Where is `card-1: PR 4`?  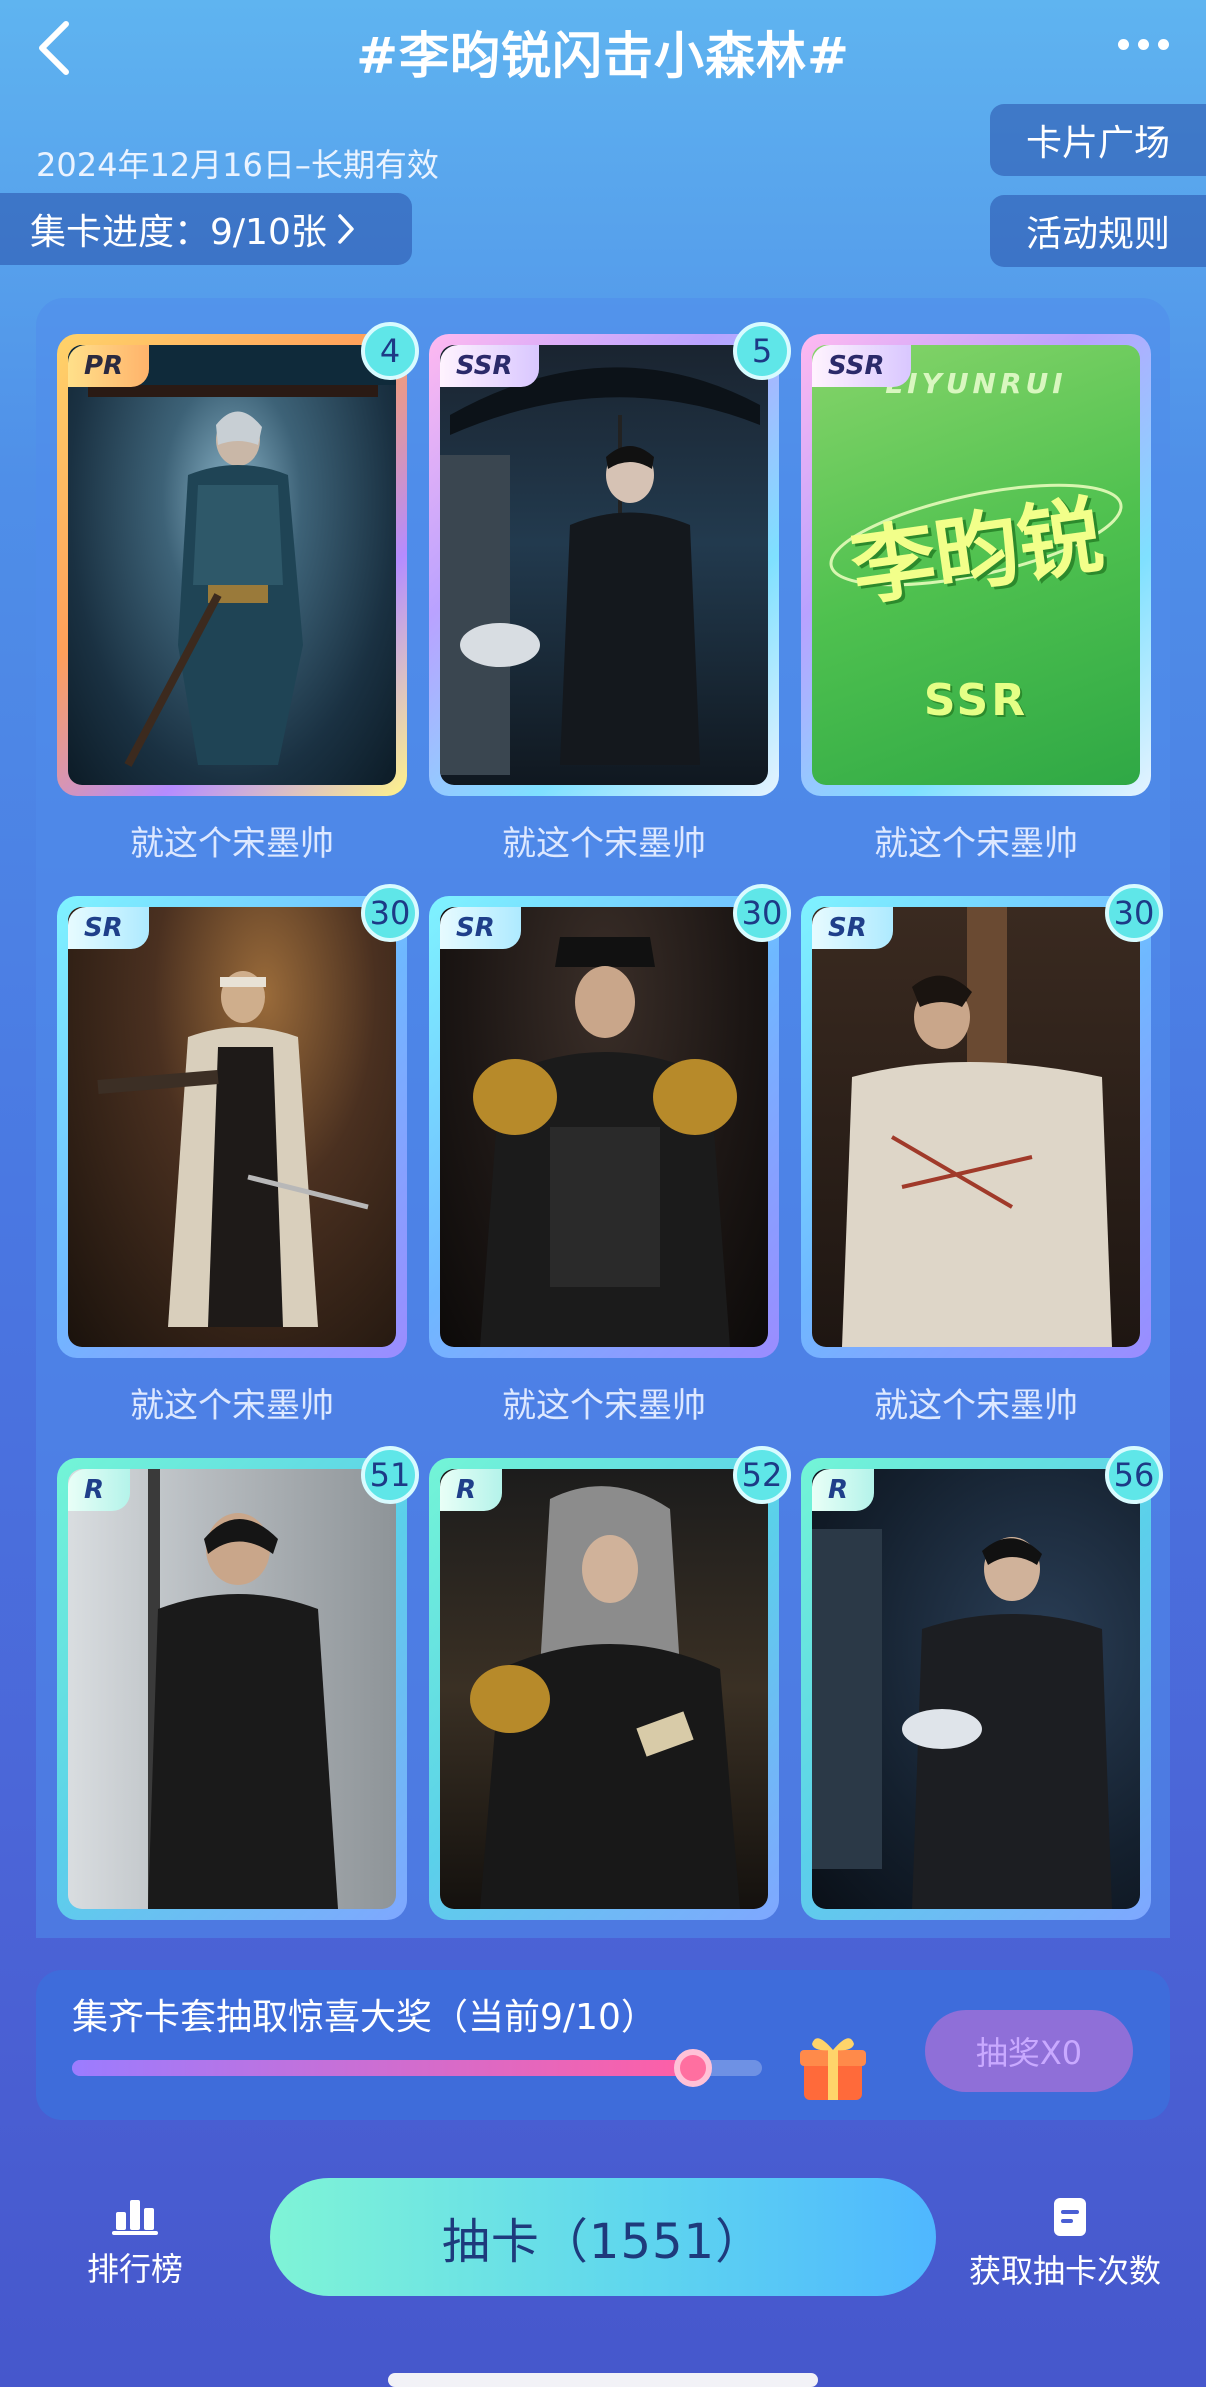 card-1: PR 4 is located at coordinates (238, 559).